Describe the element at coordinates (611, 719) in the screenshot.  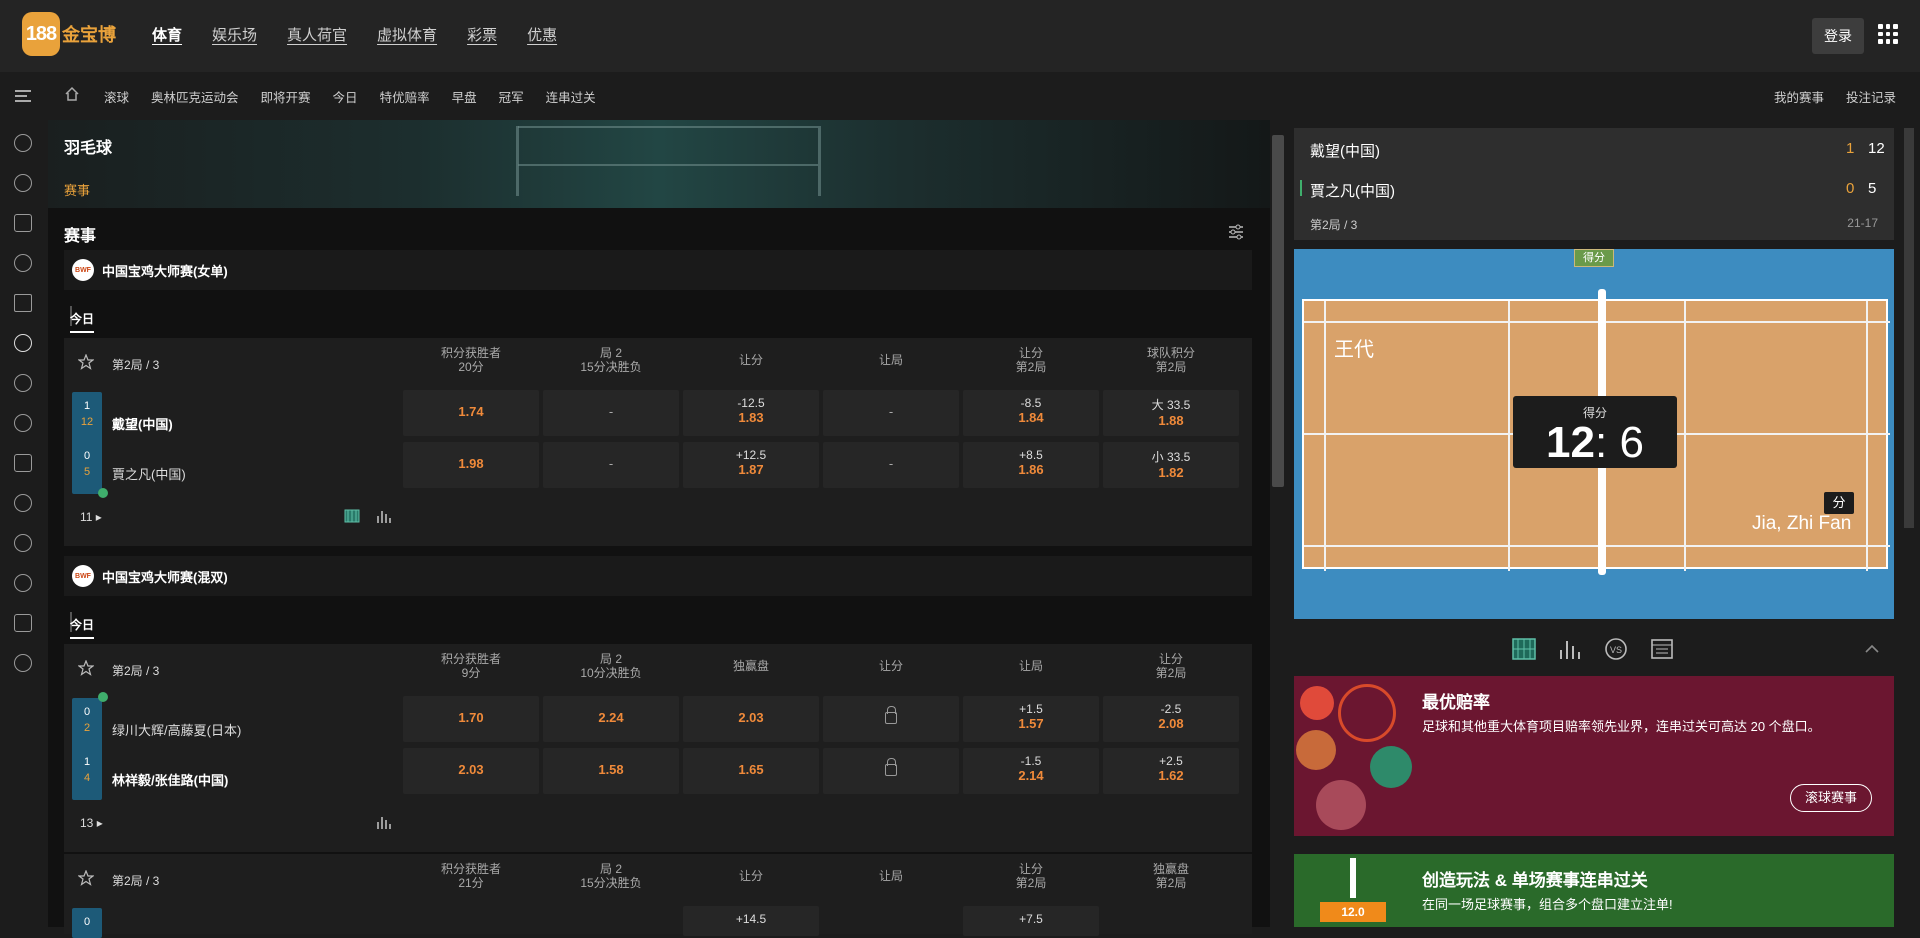
I see `odds-cell: 2.24` at that location.